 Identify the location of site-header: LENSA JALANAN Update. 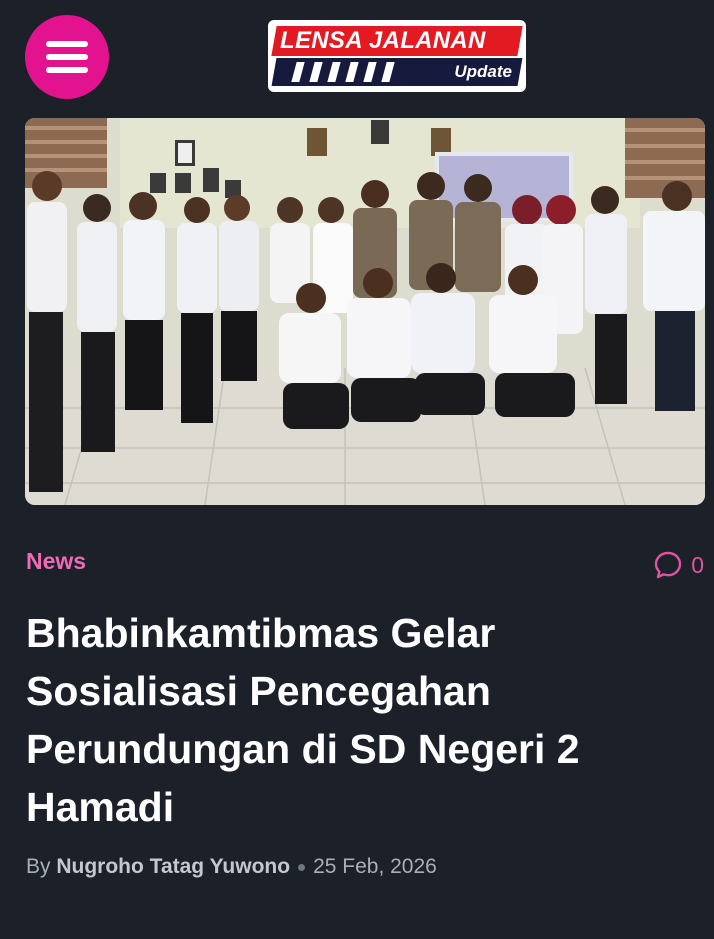
(357, 58).